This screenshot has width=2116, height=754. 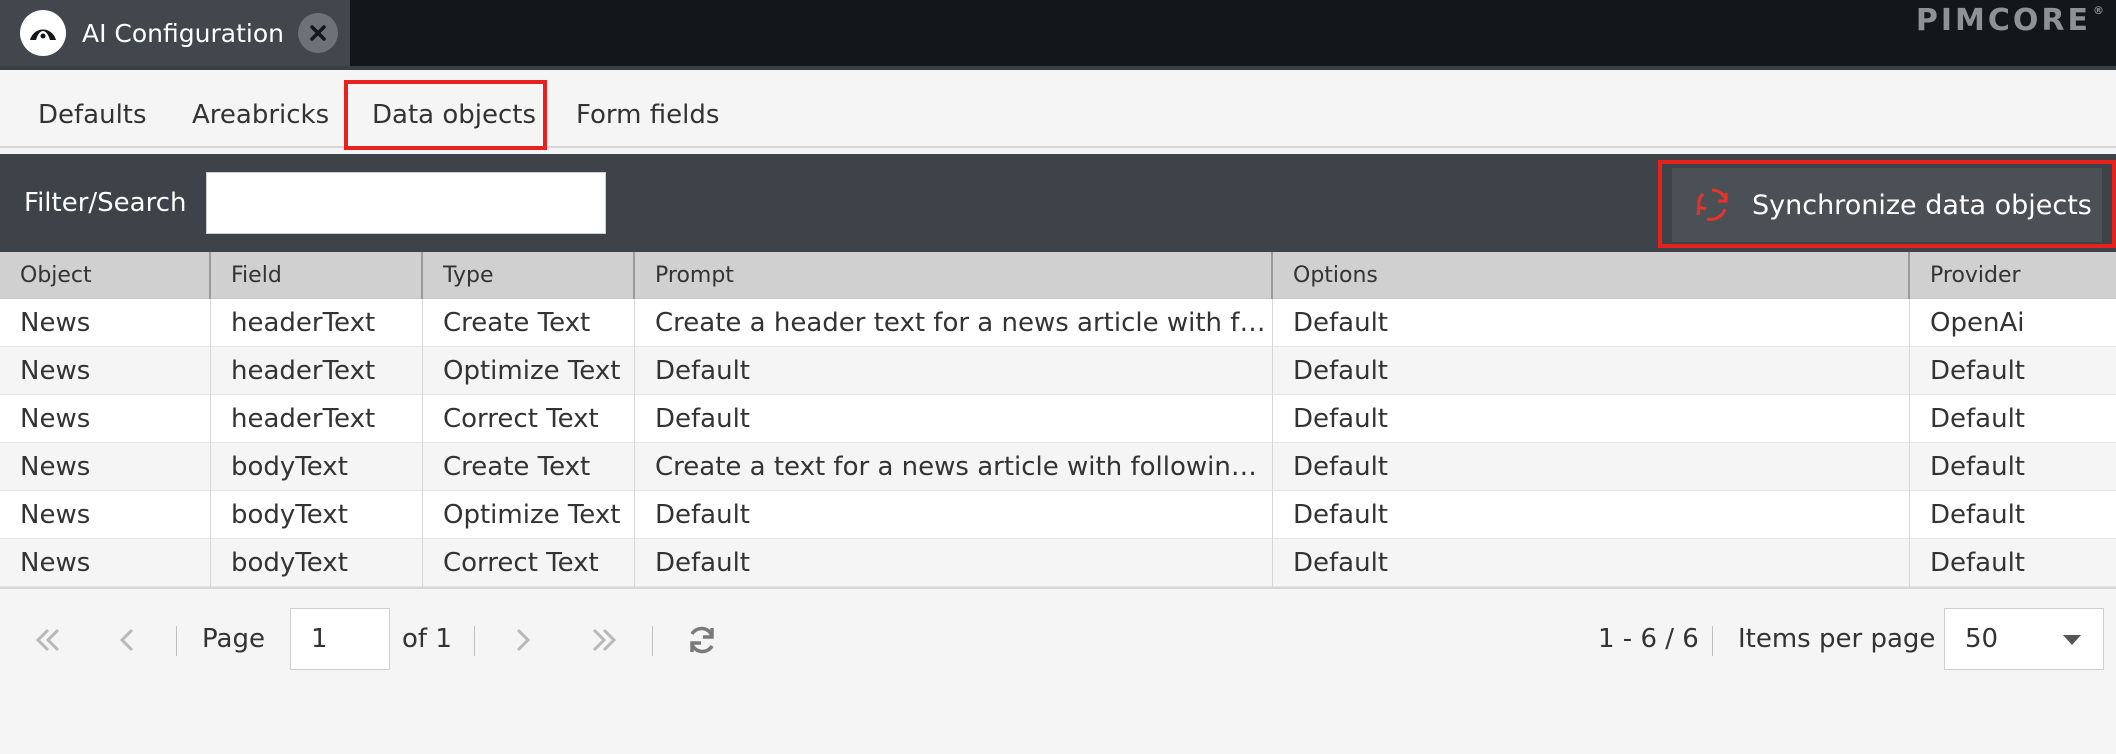 I want to click on last-page-icon, so click(x=604, y=640).